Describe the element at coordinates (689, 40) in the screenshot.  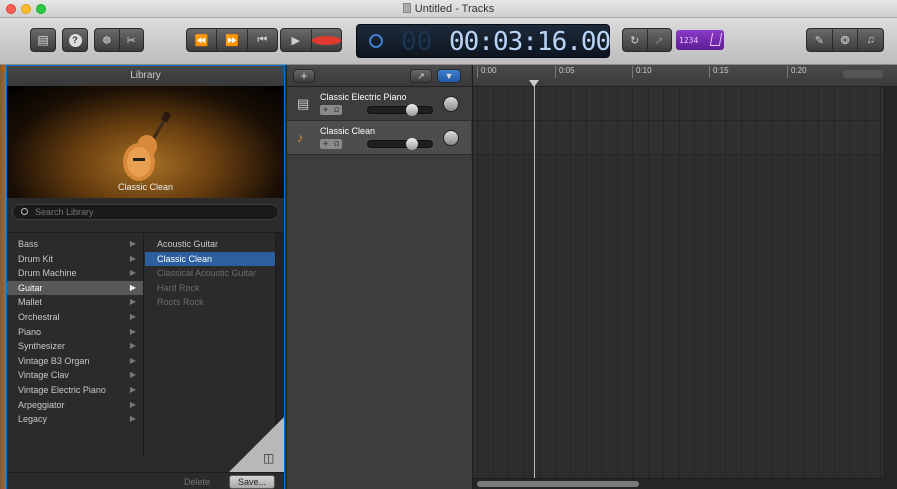
I see `count-in-label: 1234` at that location.